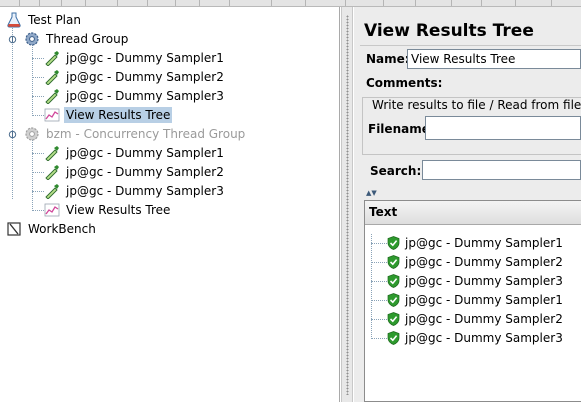 The width and height of the screenshot is (581, 402). I want to click on tree-node-workbench: WorkBench, so click(52, 228).